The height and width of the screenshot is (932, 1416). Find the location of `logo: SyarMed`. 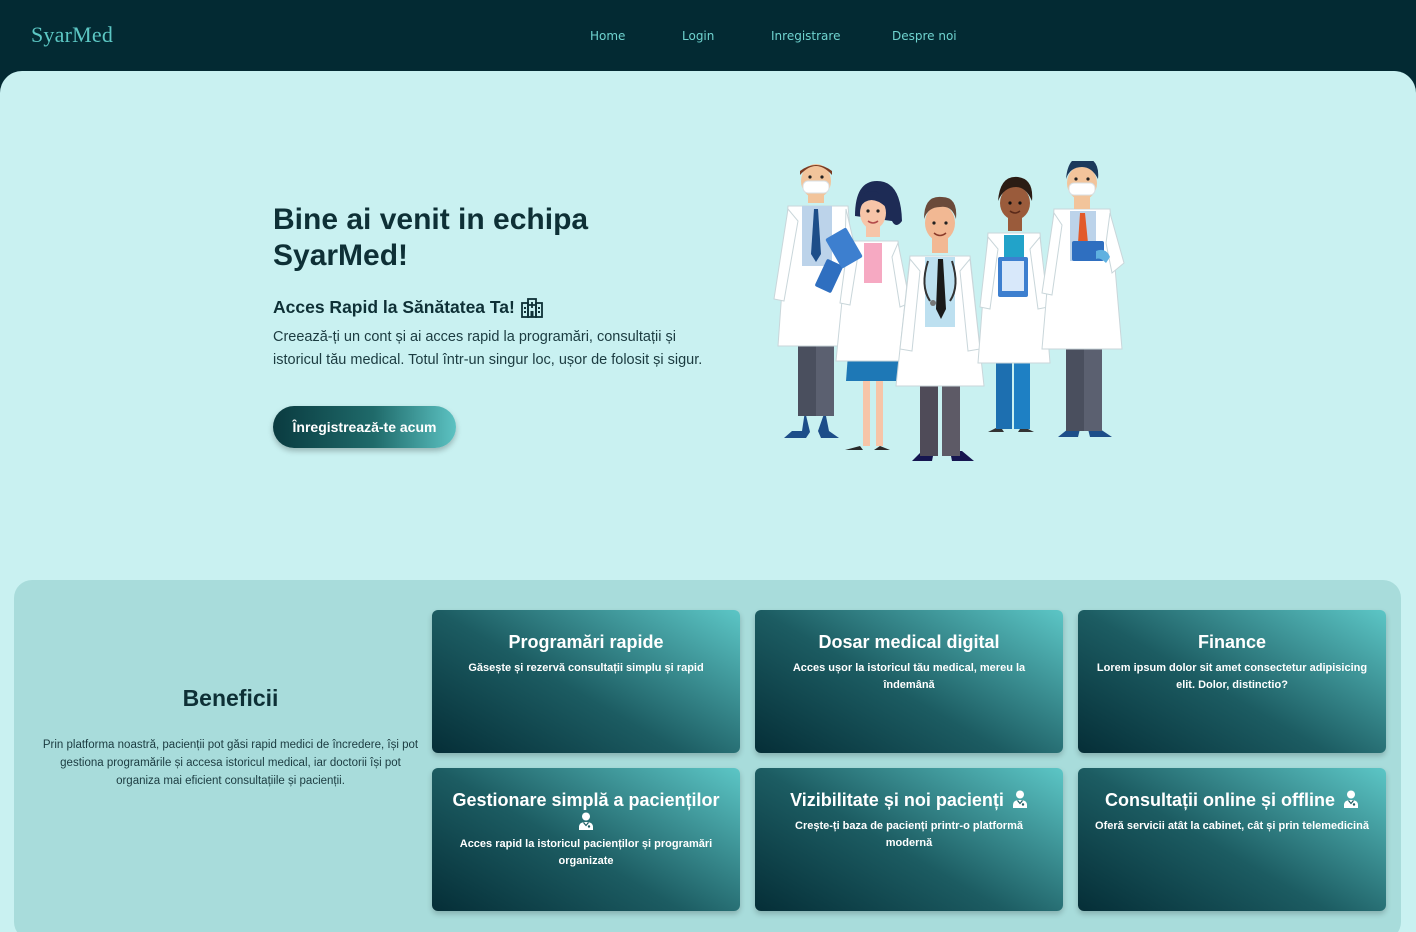

logo: SyarMed is located at coordinates (72, 35).